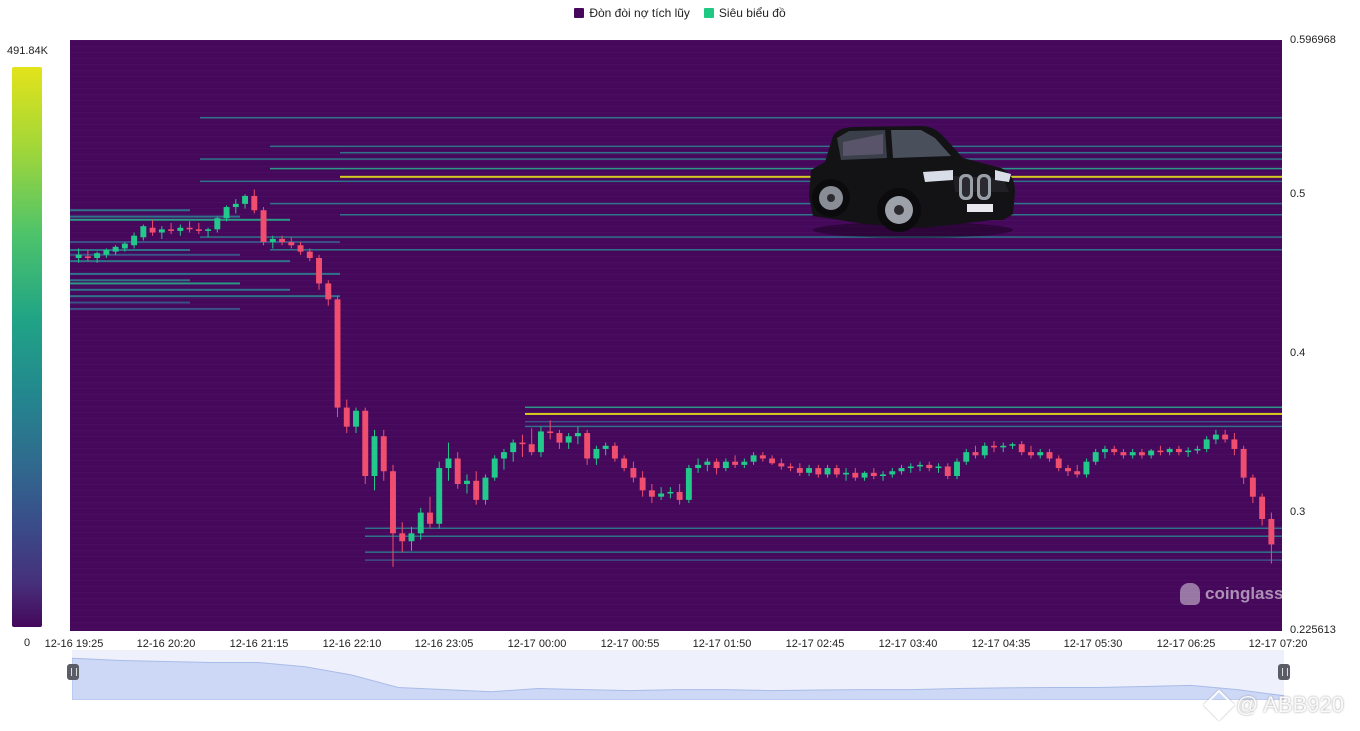 This screenshot has width=1360, height=731. I want to click on y-tick-label: 0.4, so click(1298, 353).